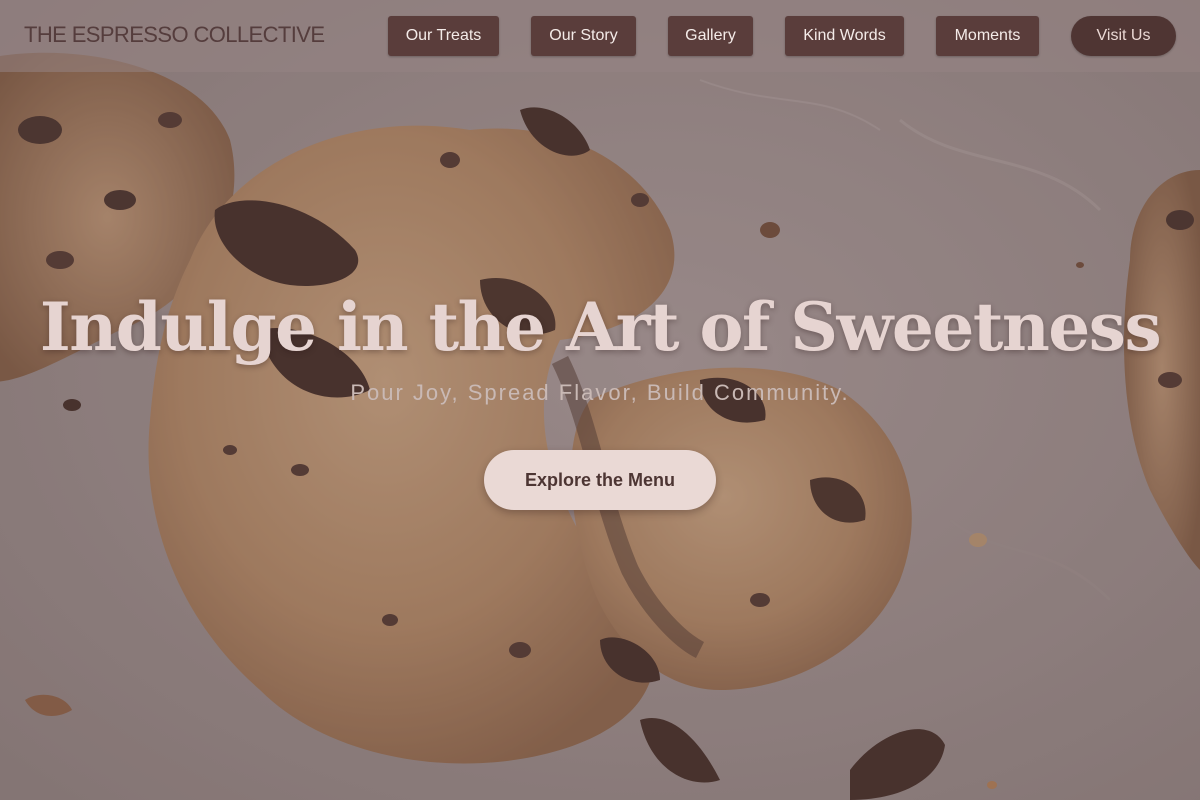 This screenshot has height=800, width=1200. Describe the element at coordinates (1123, 36) in the screenshot. I see `visit-us-button: Visit Us` at that location.